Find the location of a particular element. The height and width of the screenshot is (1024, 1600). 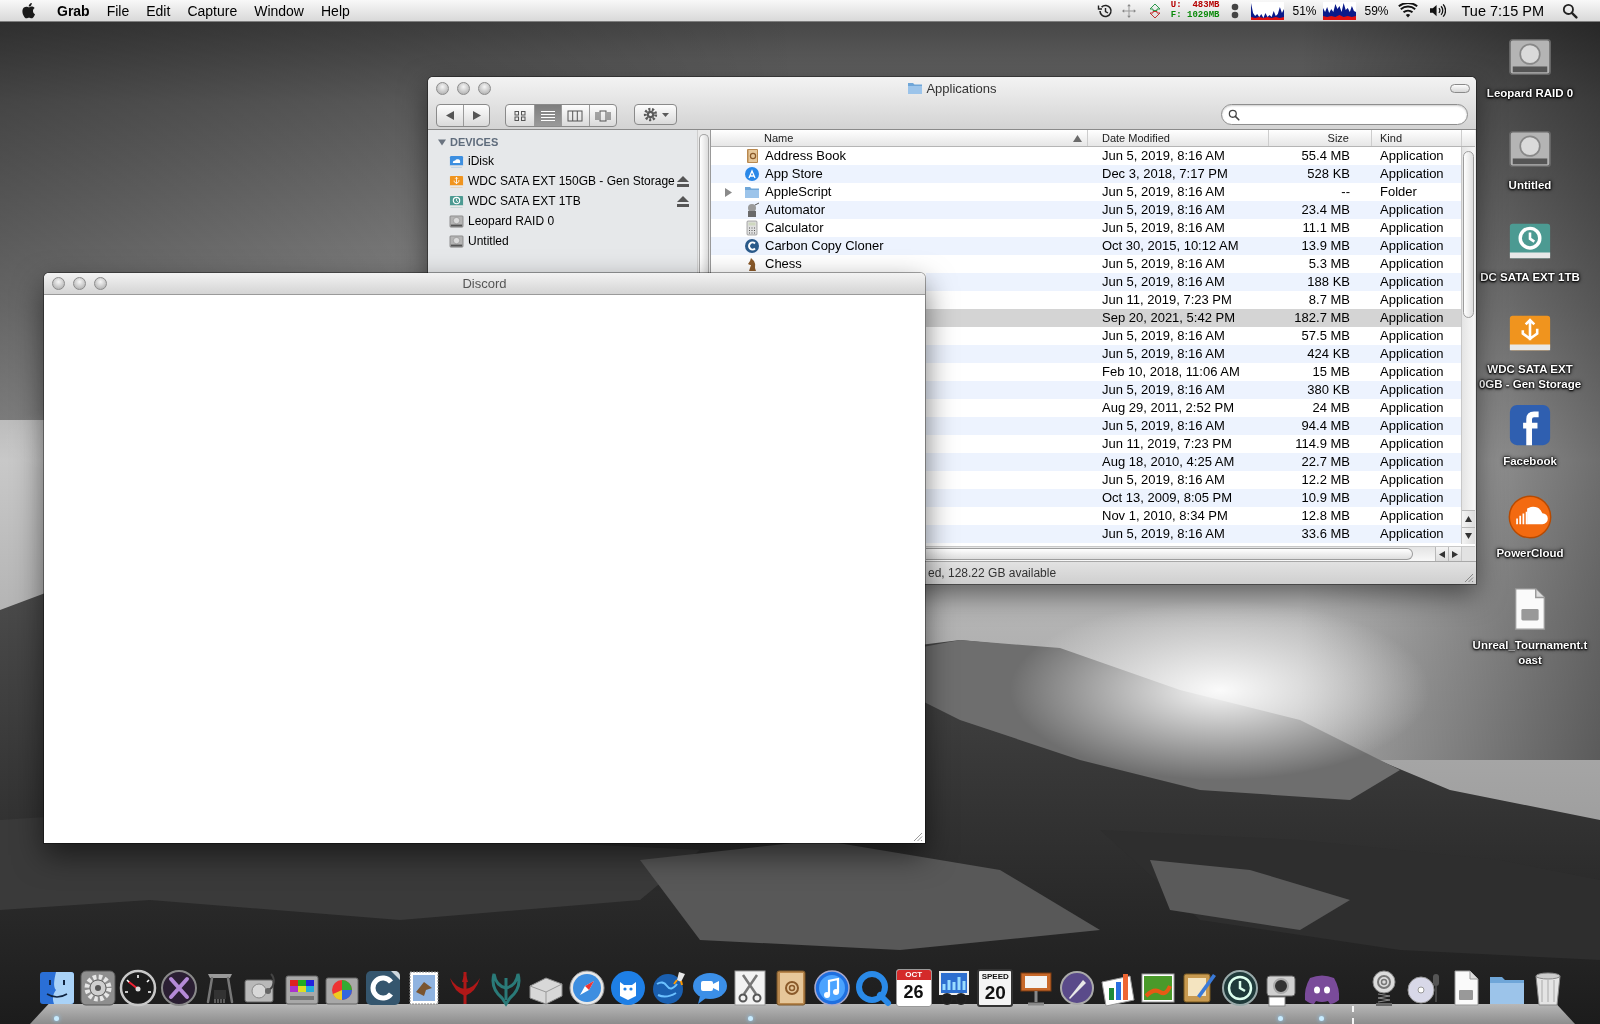

menu-item: Capture is located at coordinates (212, 10).